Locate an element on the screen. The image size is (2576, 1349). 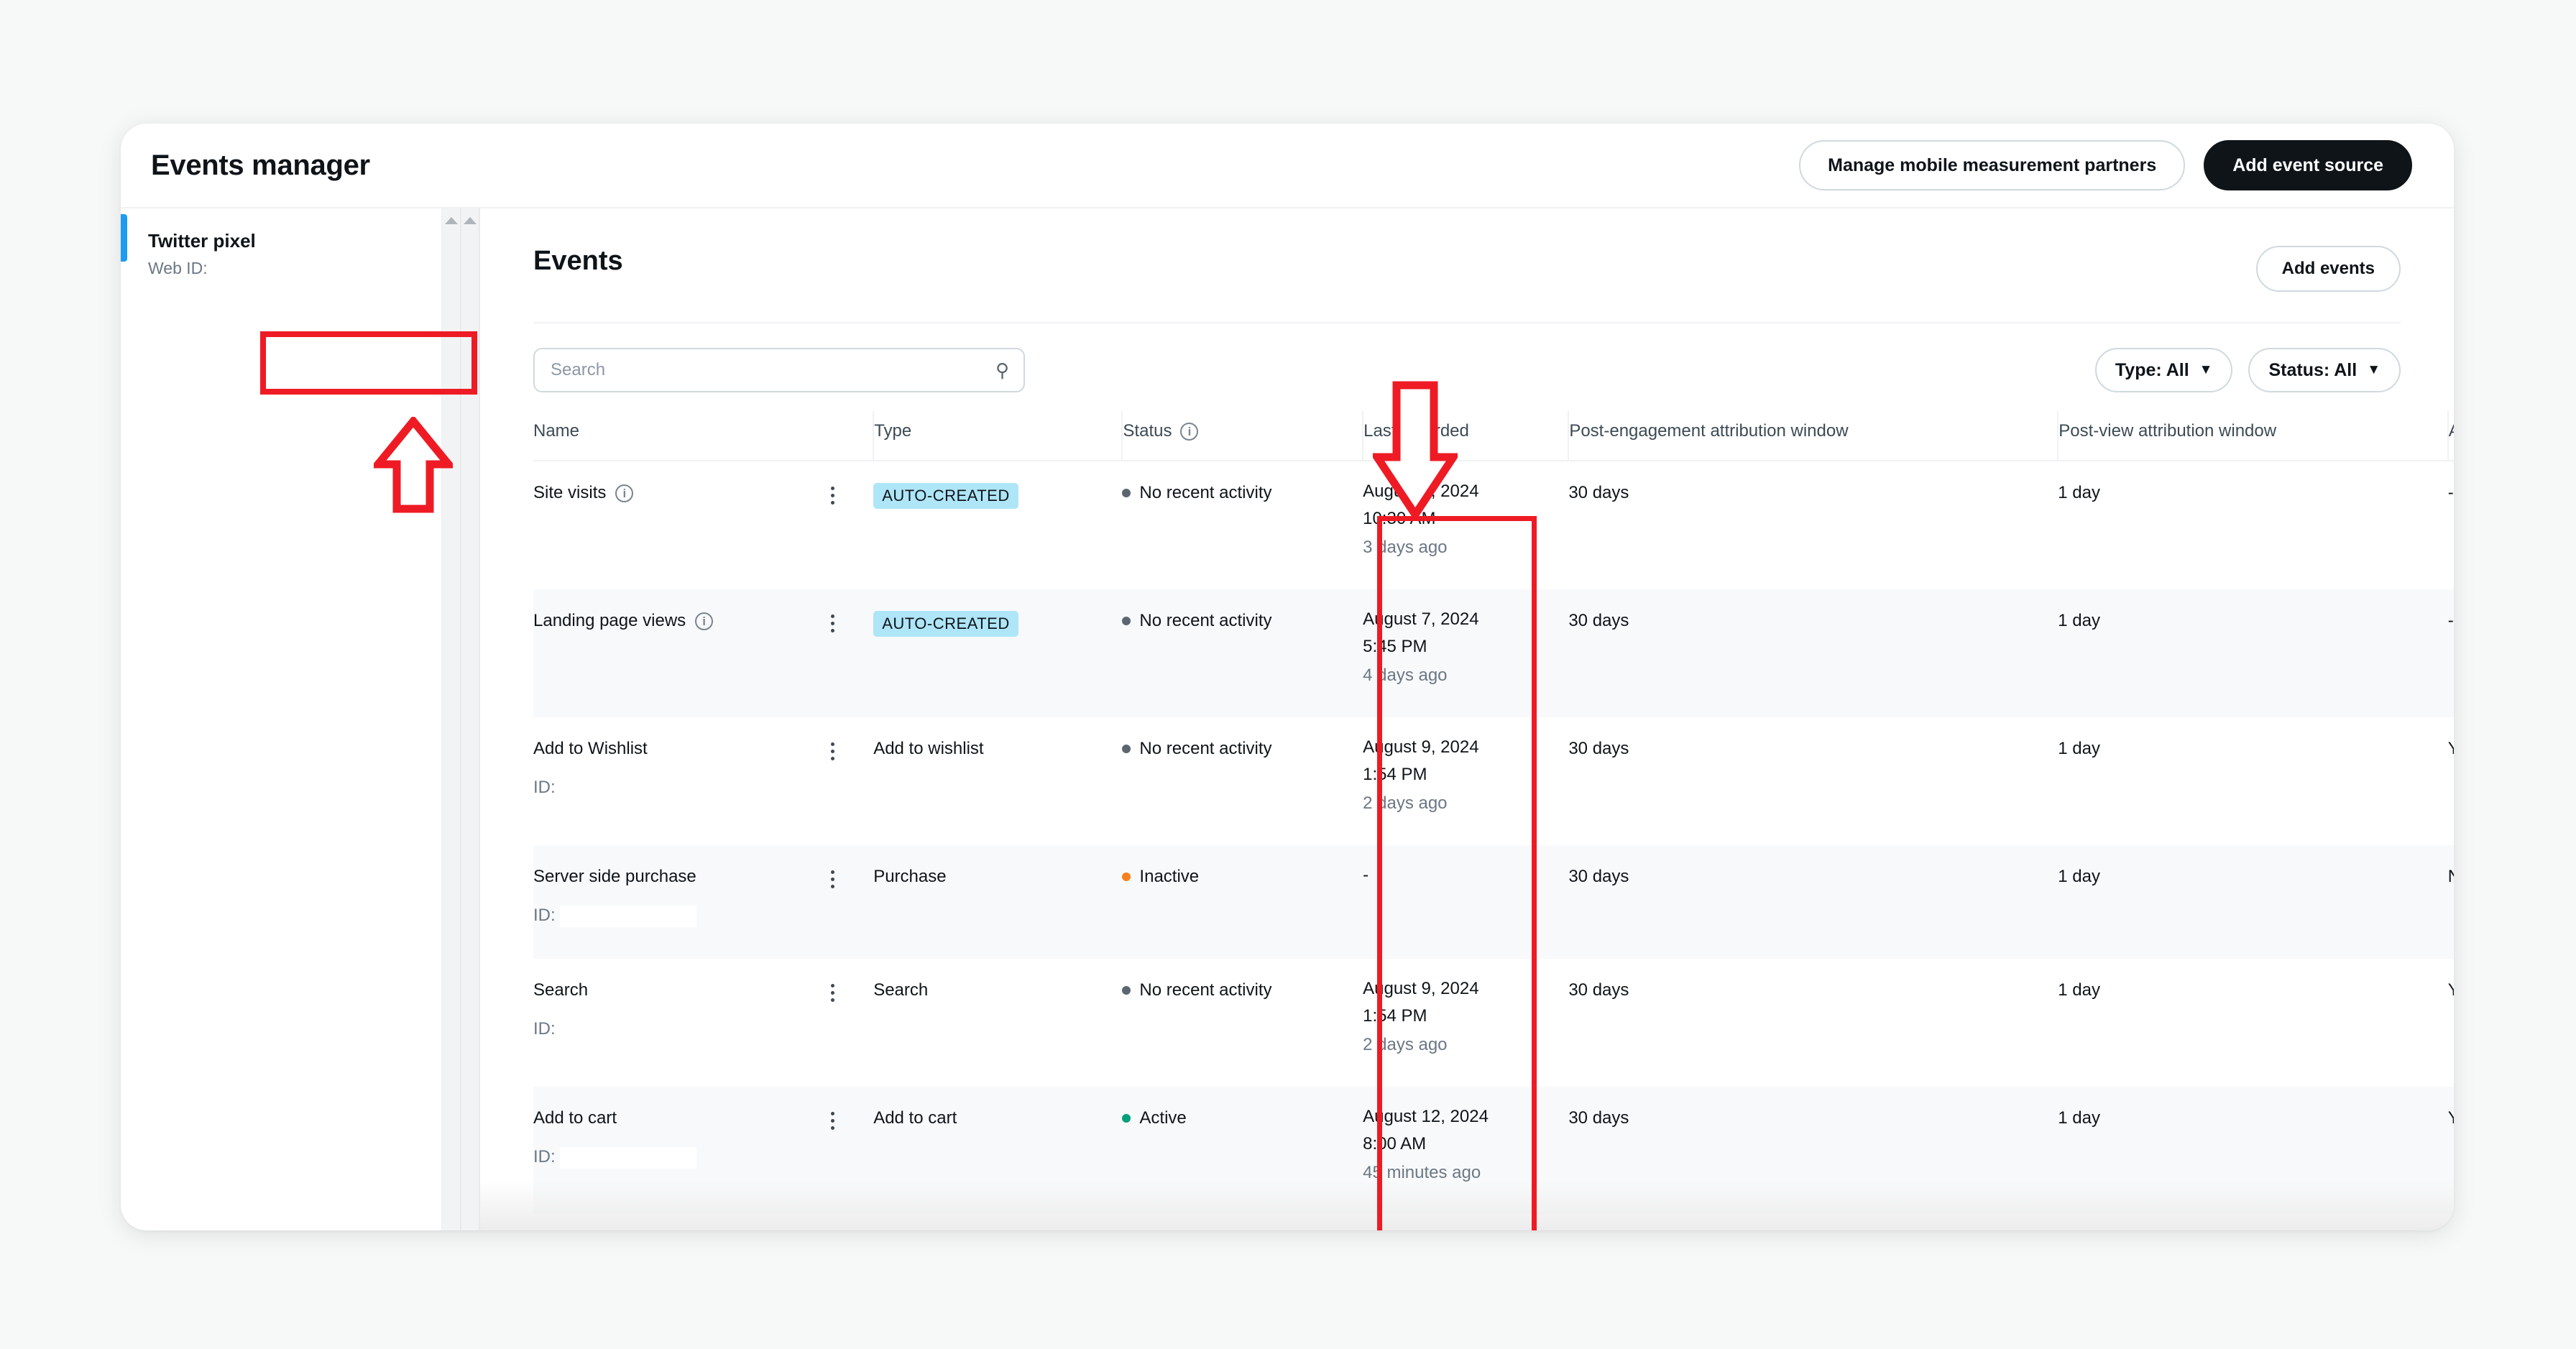
sidebar-item-web-id: Web ID: is located at coordinates (178, 268).